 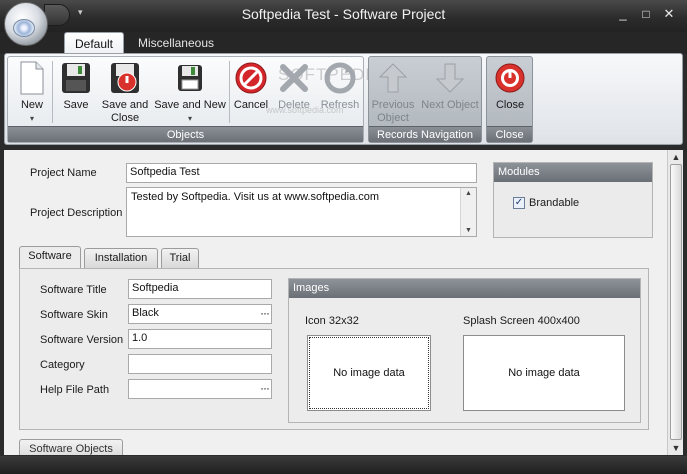 I want to click on description-scrollbar: ▲ ▼, so click(x=468, y=212).